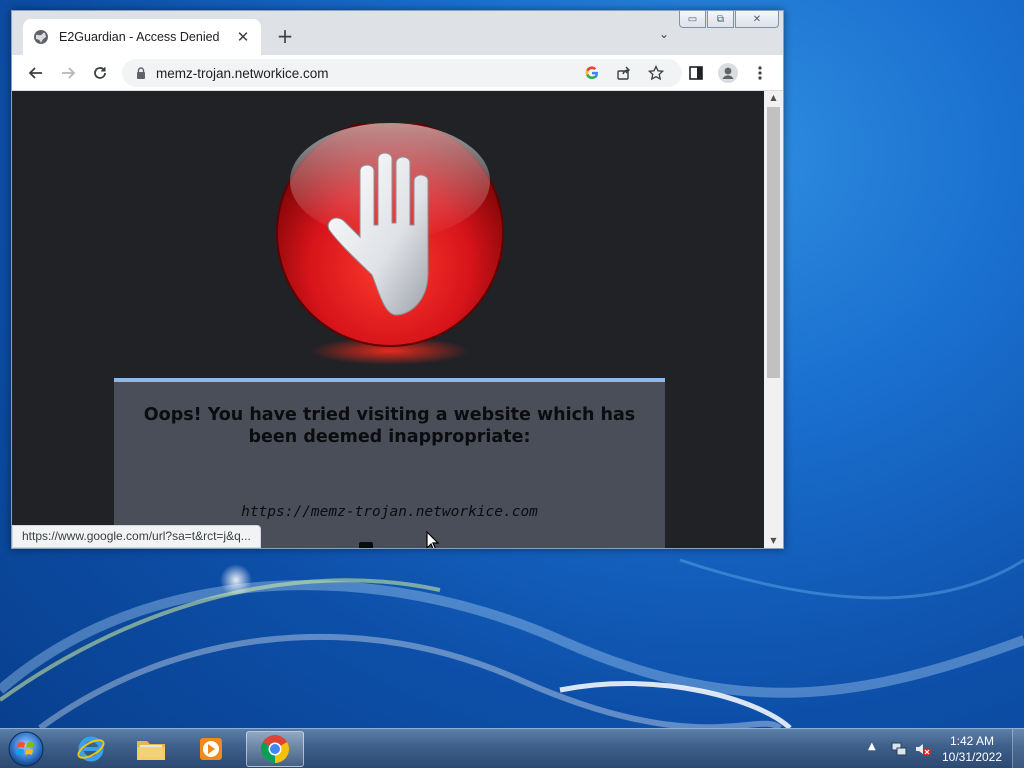 The width and height of the screenshot is (1024, 768). I want to click on tab-strip: E2Guardian - Access Denied ✕ + ⌄, so click(397, 33).